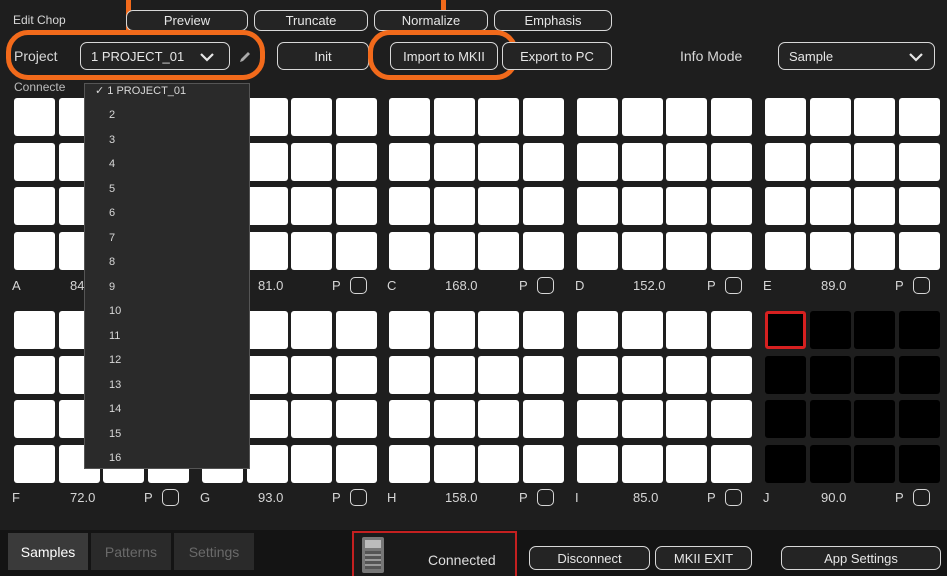  What do you see at coordinates (140, 90) in the screenshot?
I see `dropdown-item-selected: ✓ 1 PROJECT_01` at bounding box center [140, 90].